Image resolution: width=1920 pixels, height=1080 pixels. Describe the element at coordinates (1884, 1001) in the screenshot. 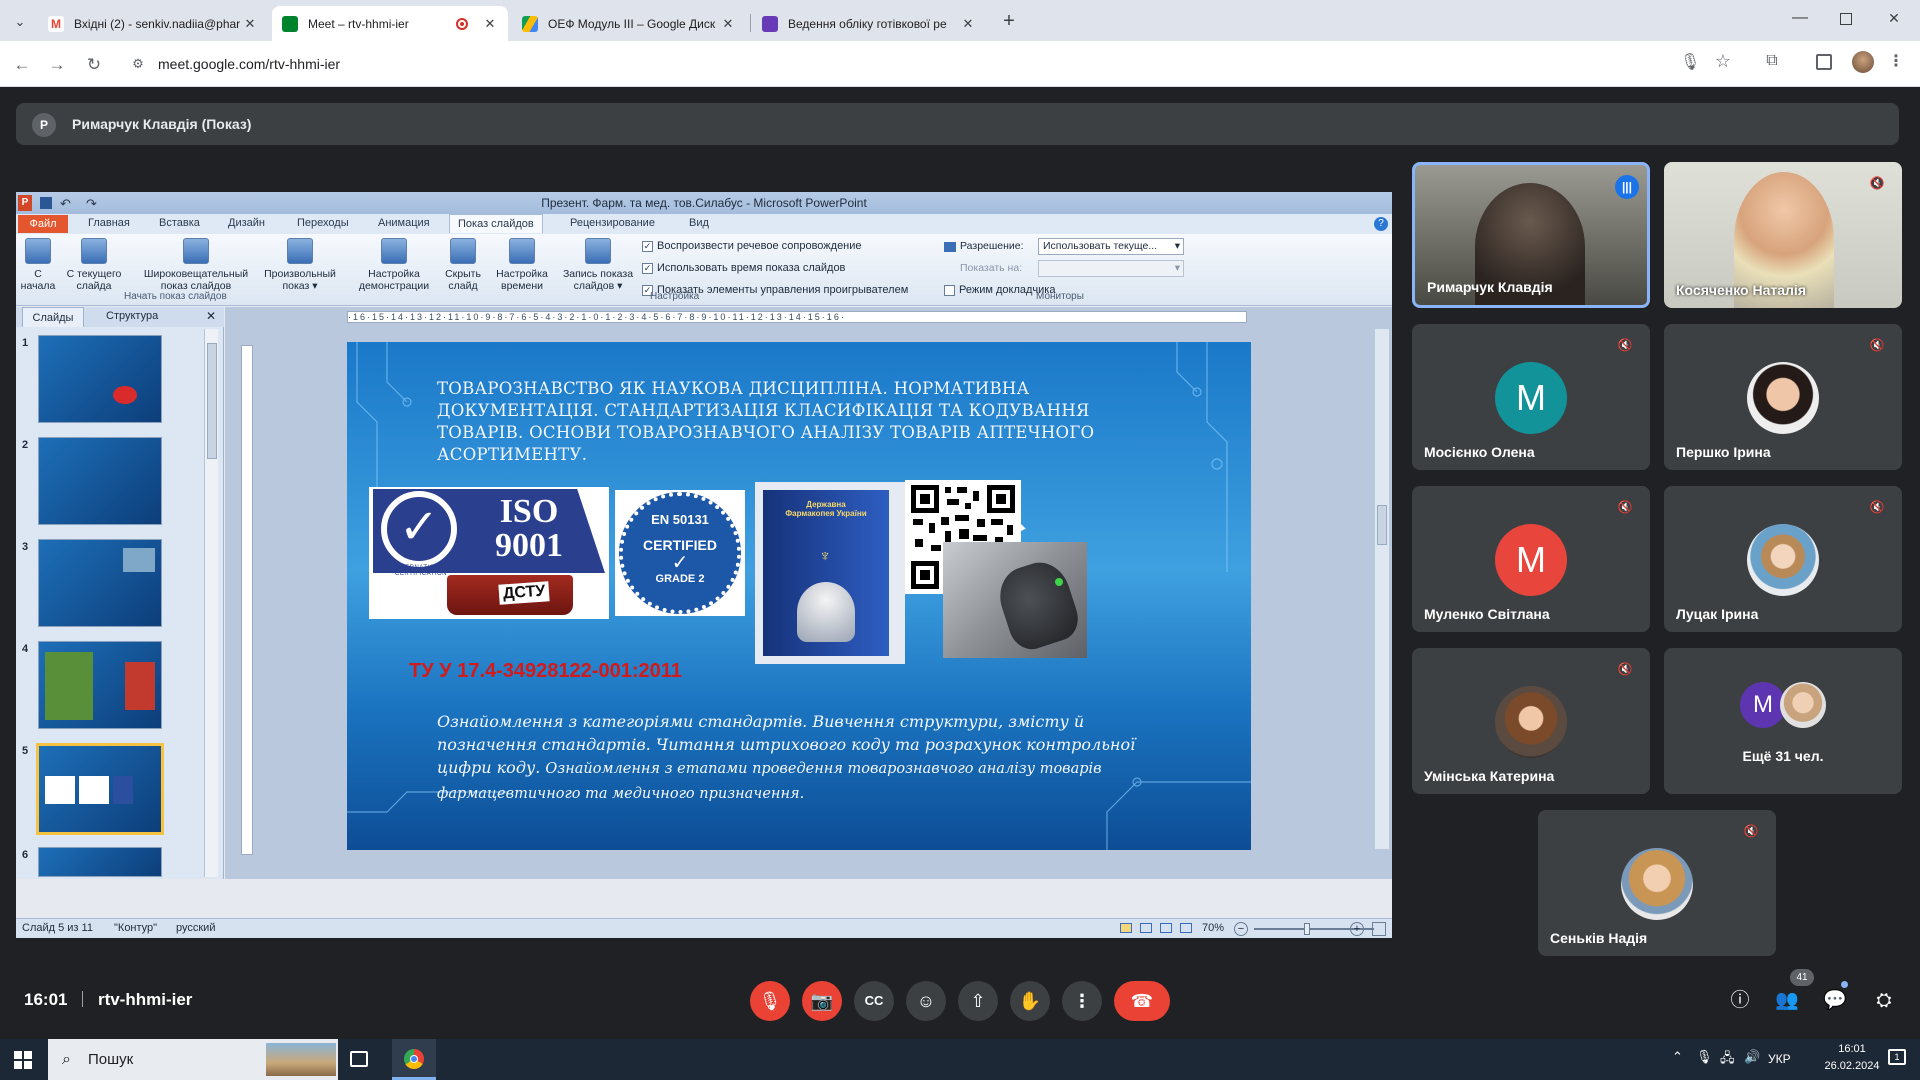

I see `activities-icon: ⛭` at that location.